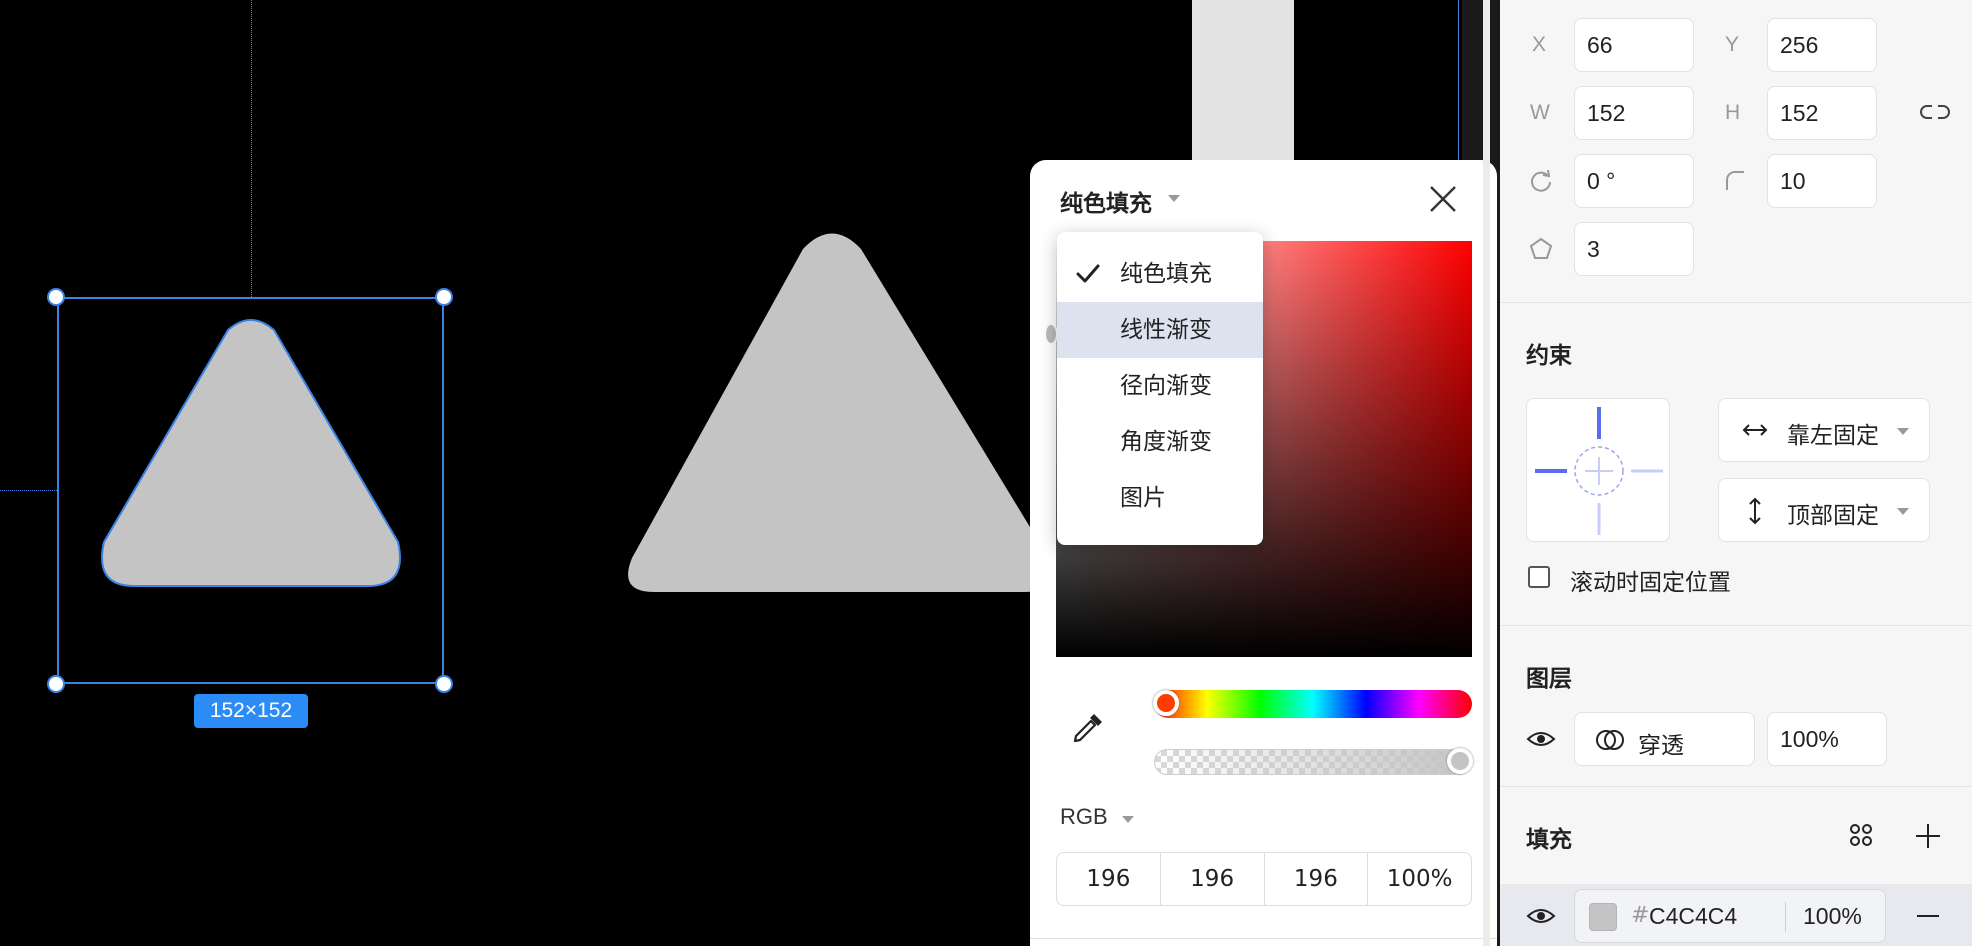 The height and width of the screenshot is (946, 1972). Describe the element at coordinates (840, 413) in the screenshot. I see `large-triangle` at that location.